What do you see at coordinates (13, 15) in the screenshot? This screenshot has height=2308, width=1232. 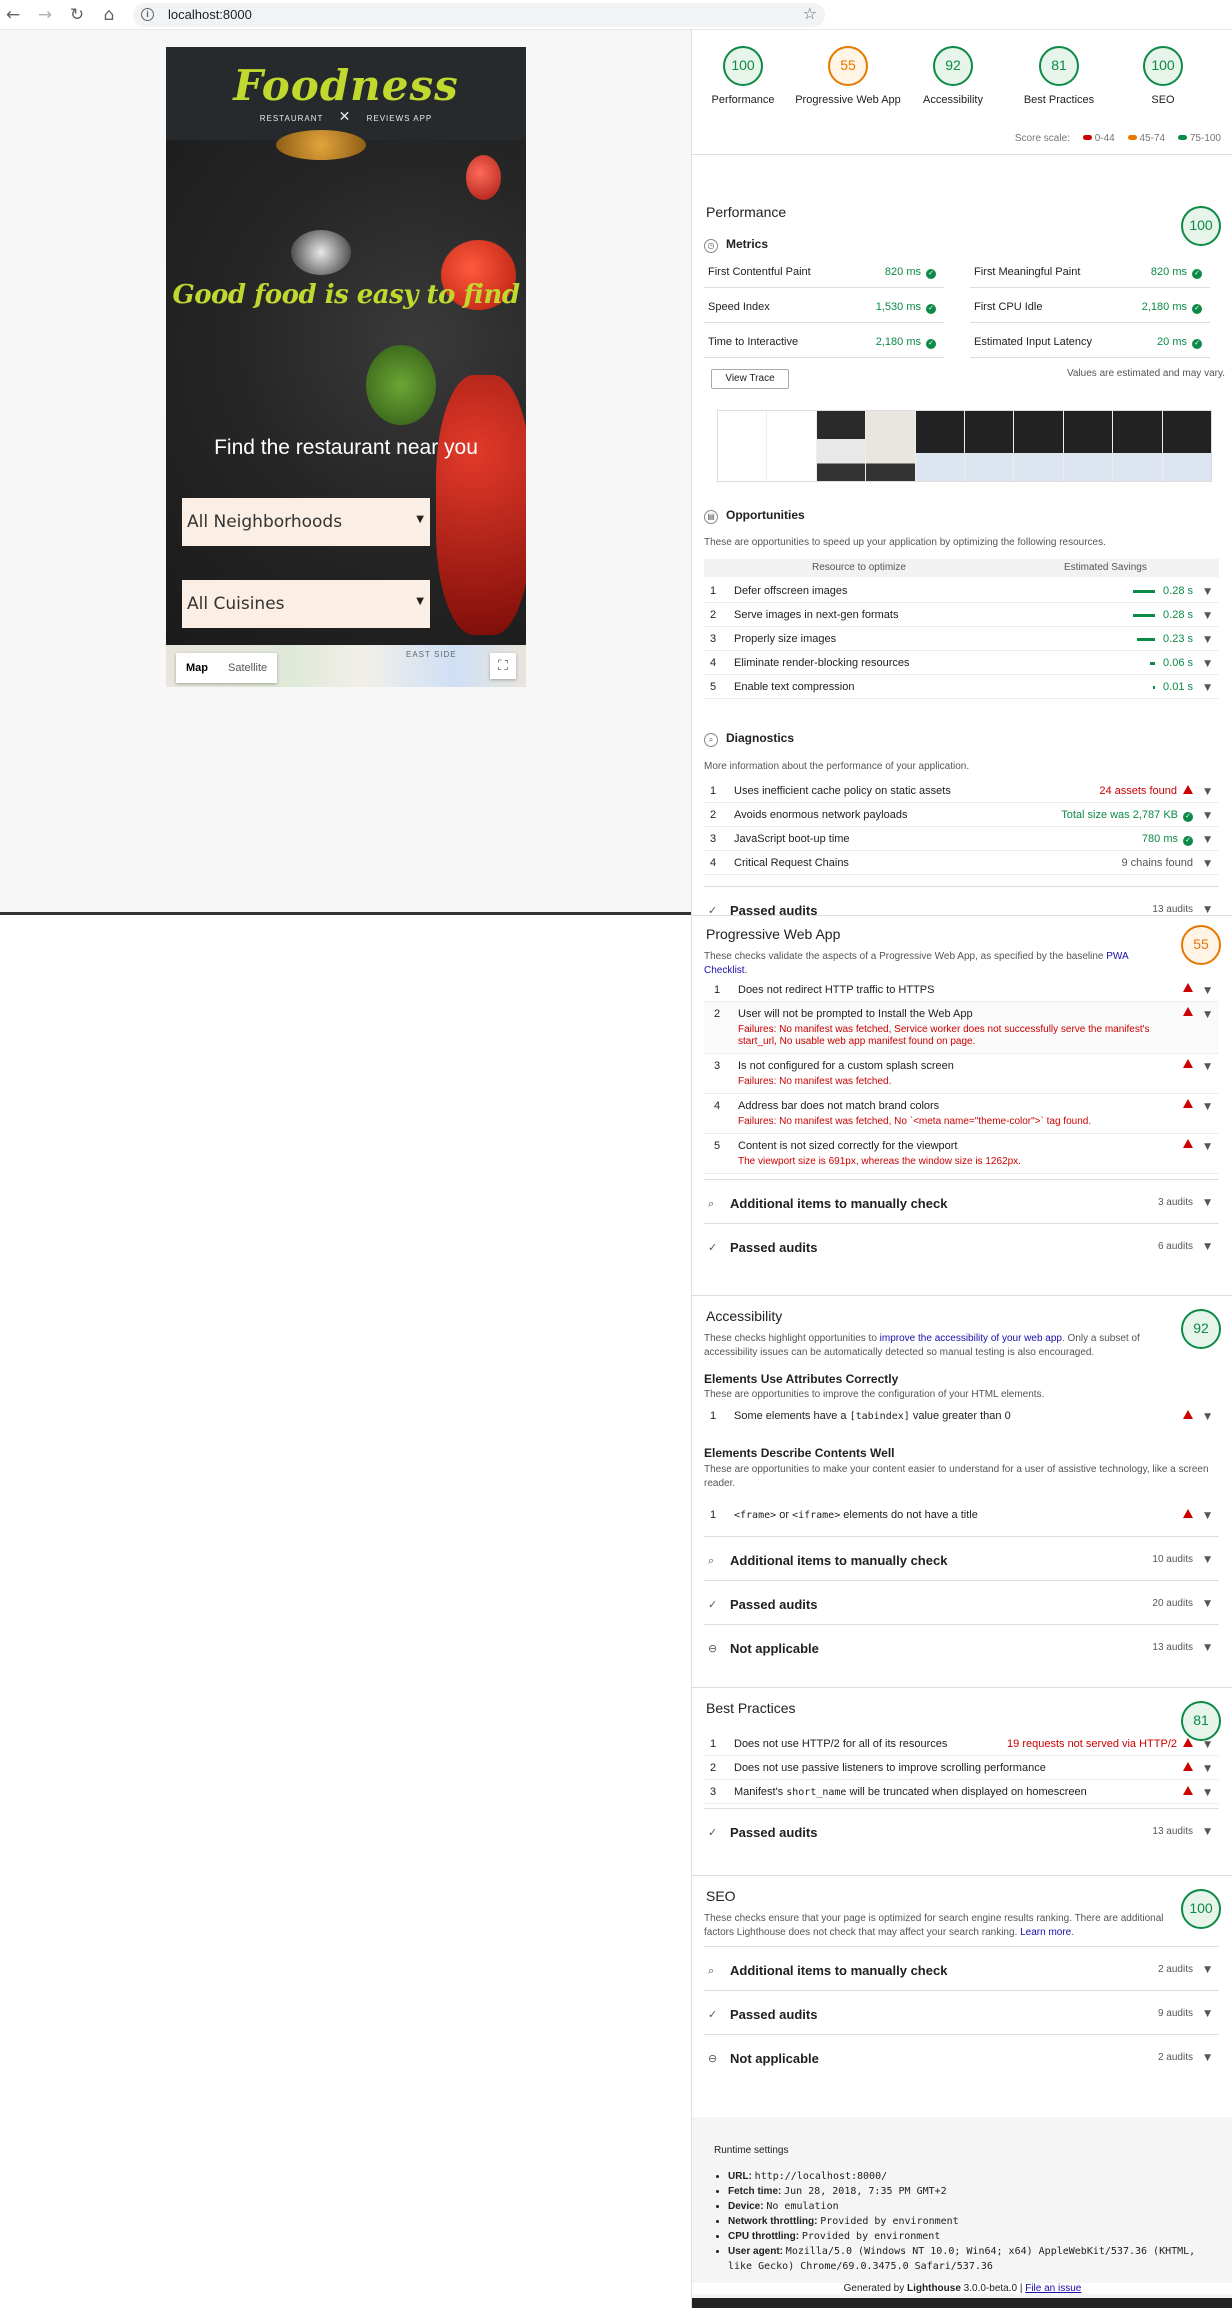 I see `back-arrow-icon: ←` at bounding box center [13, 15].